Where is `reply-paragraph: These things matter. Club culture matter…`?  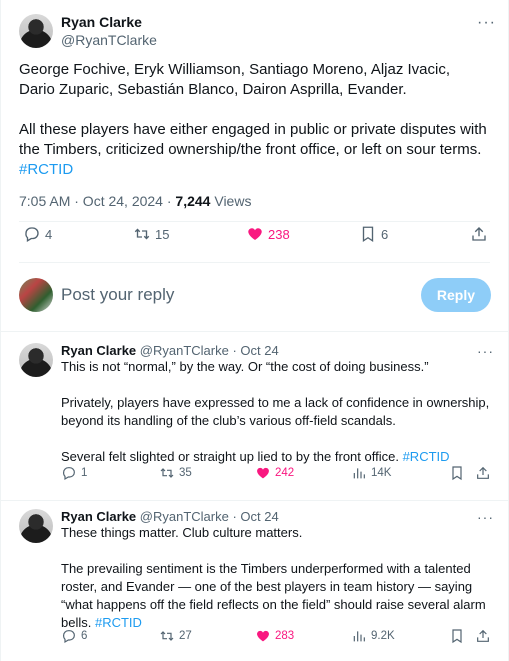
reply-paragraph: These things matter. Club culture matter… is located at coordinates (182, 532).